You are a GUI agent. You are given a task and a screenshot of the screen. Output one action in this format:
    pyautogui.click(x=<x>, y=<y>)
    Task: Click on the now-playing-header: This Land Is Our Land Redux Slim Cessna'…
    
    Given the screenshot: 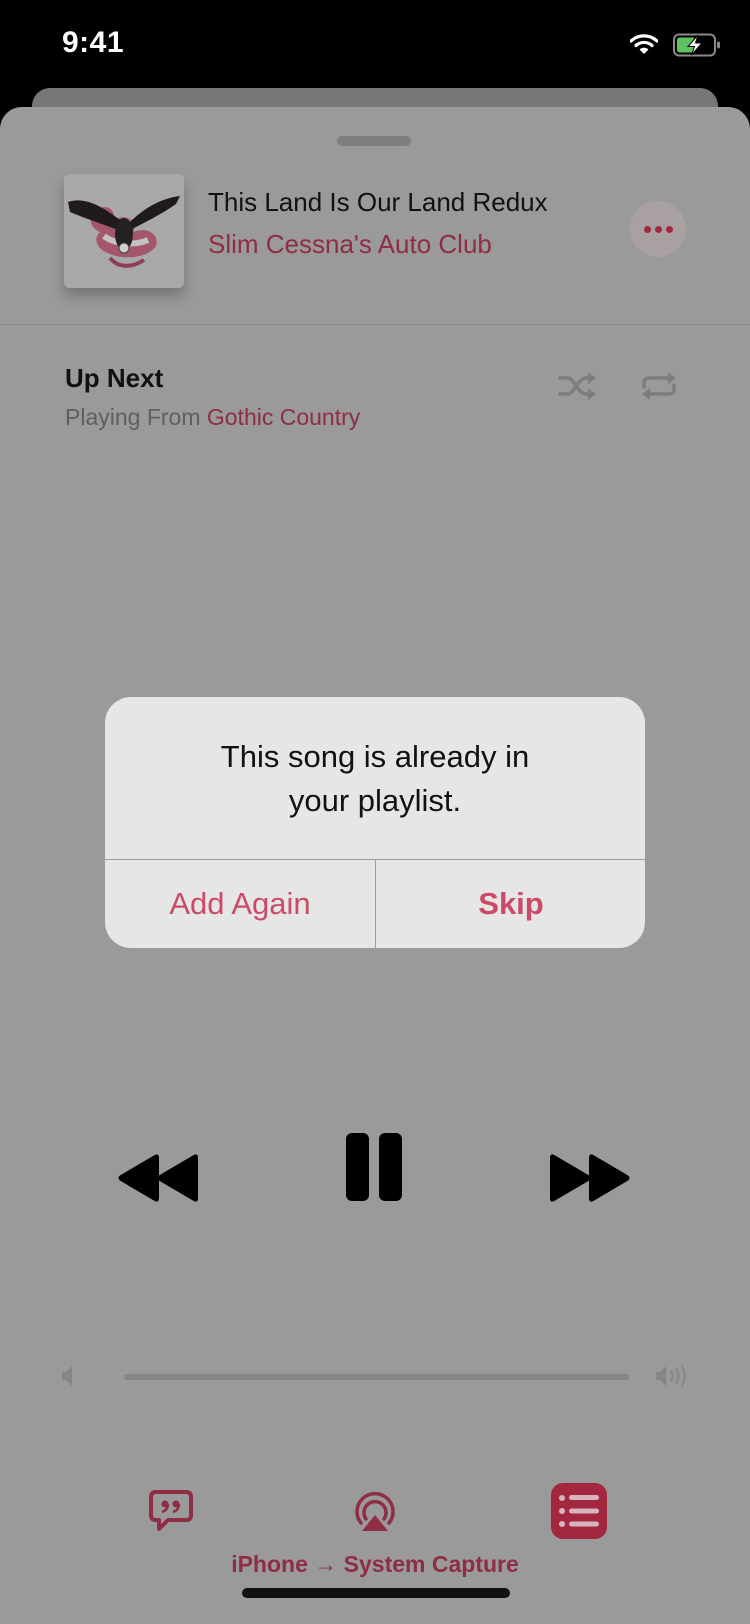 What is the action you would take?
    pyautogui.click(x=375, y=216)
    